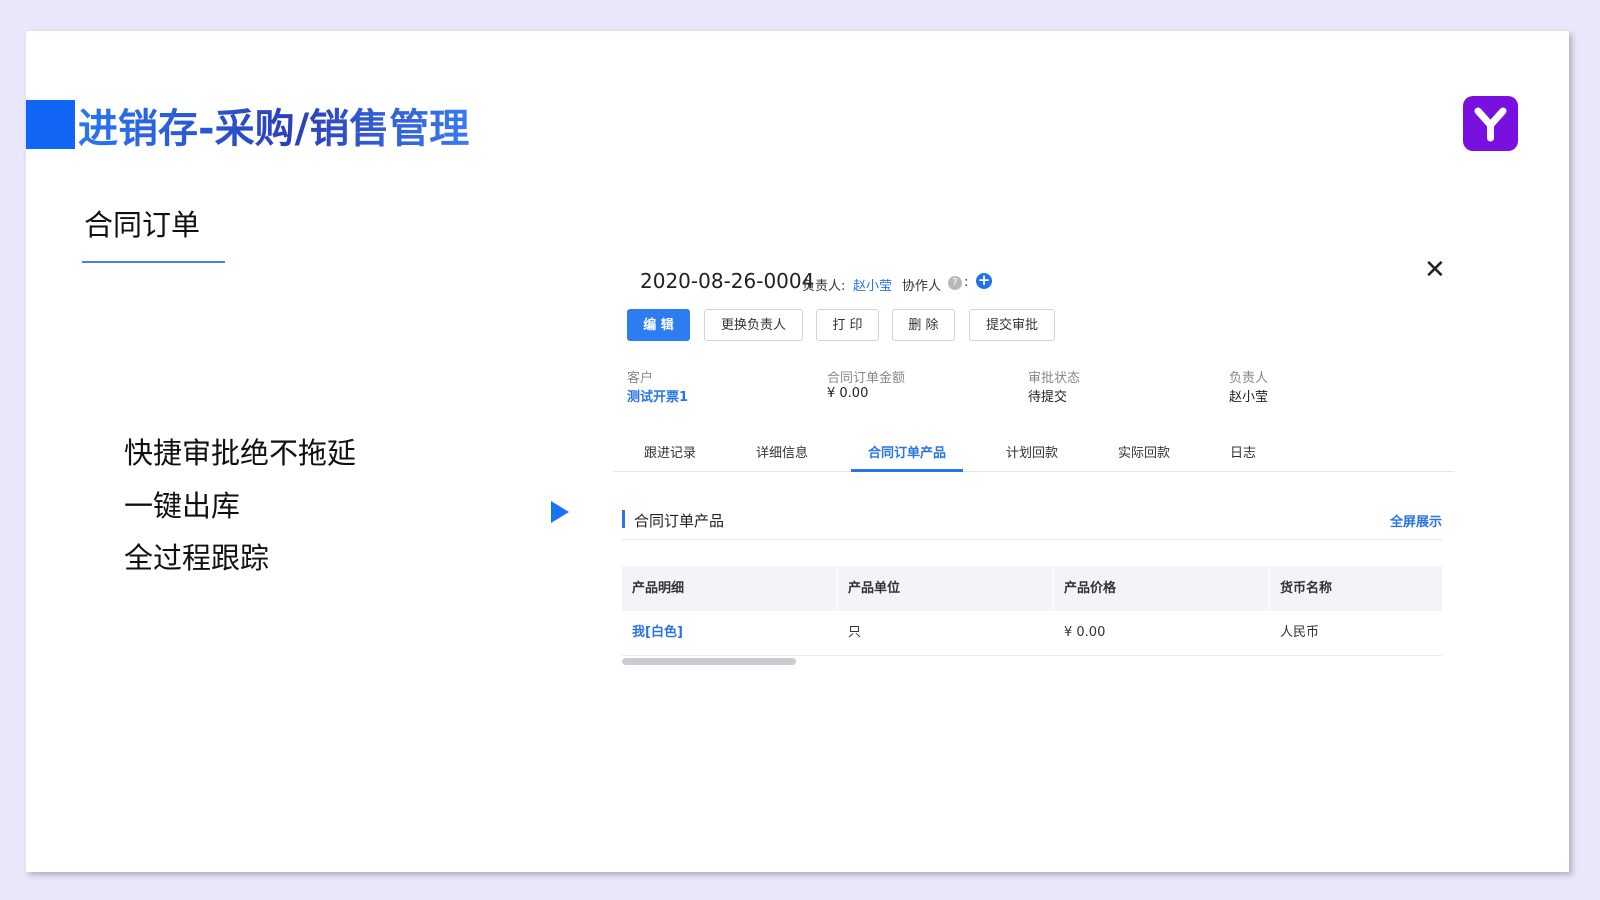 This screenshot has height=900, width=1600. Describe the element at coordinates (848, 393) in the screenshot. I see `amount-value: ¥ 0.00` at that location.